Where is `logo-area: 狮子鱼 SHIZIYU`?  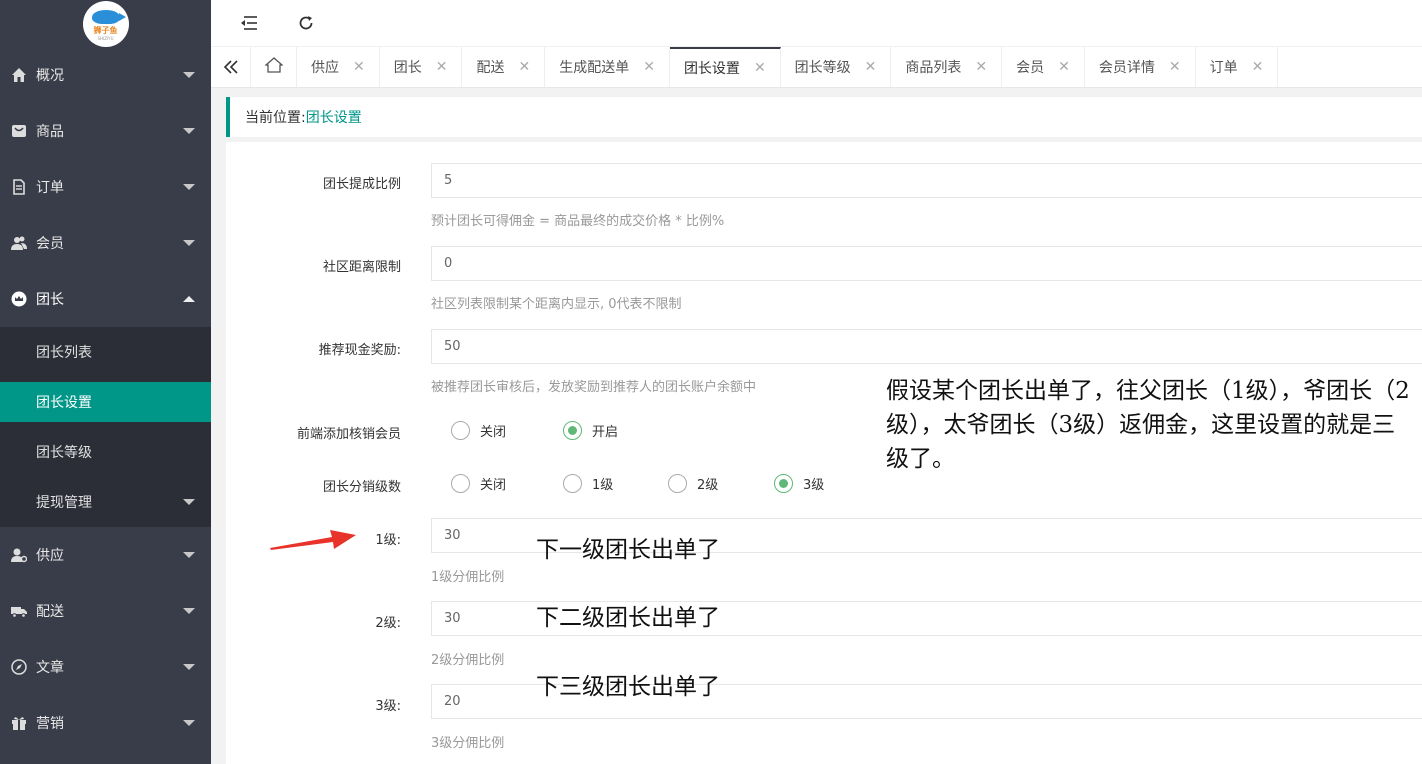
logo-area: 狮子鱼 SHIZIYU is located at coordinates (105, 23).